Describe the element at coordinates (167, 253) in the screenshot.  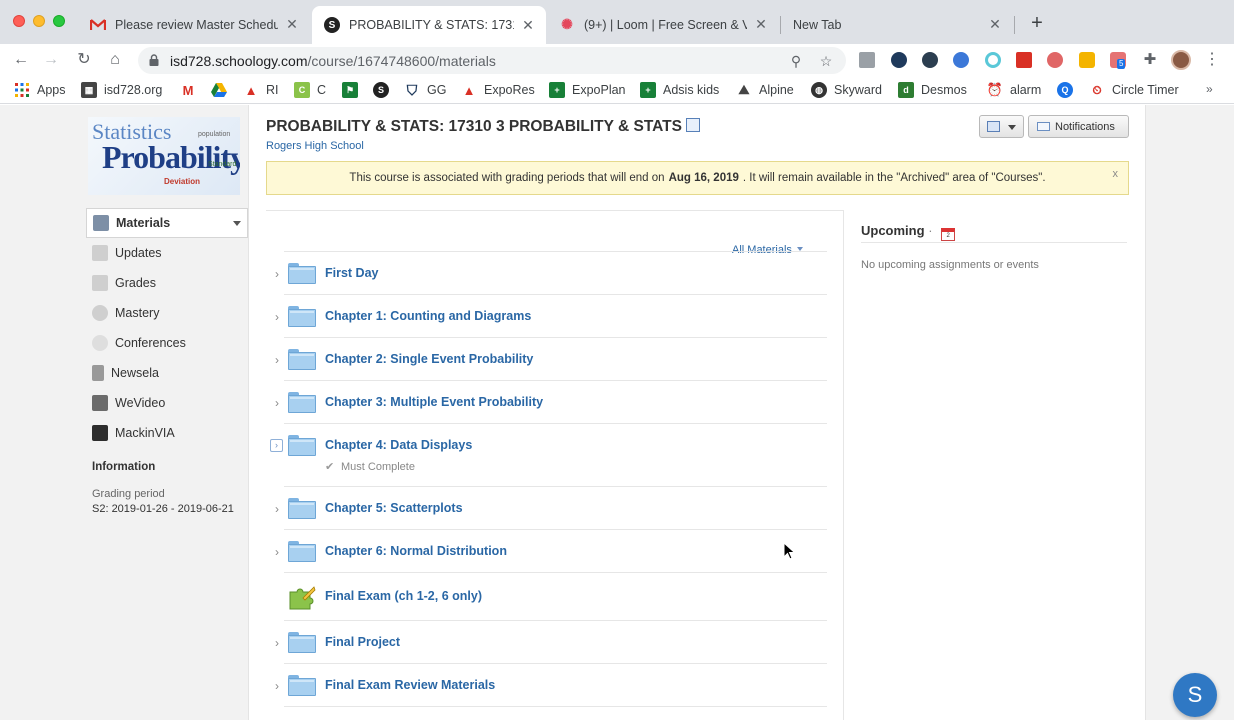
I see `sidebar-item-updates: Updates` at that location.